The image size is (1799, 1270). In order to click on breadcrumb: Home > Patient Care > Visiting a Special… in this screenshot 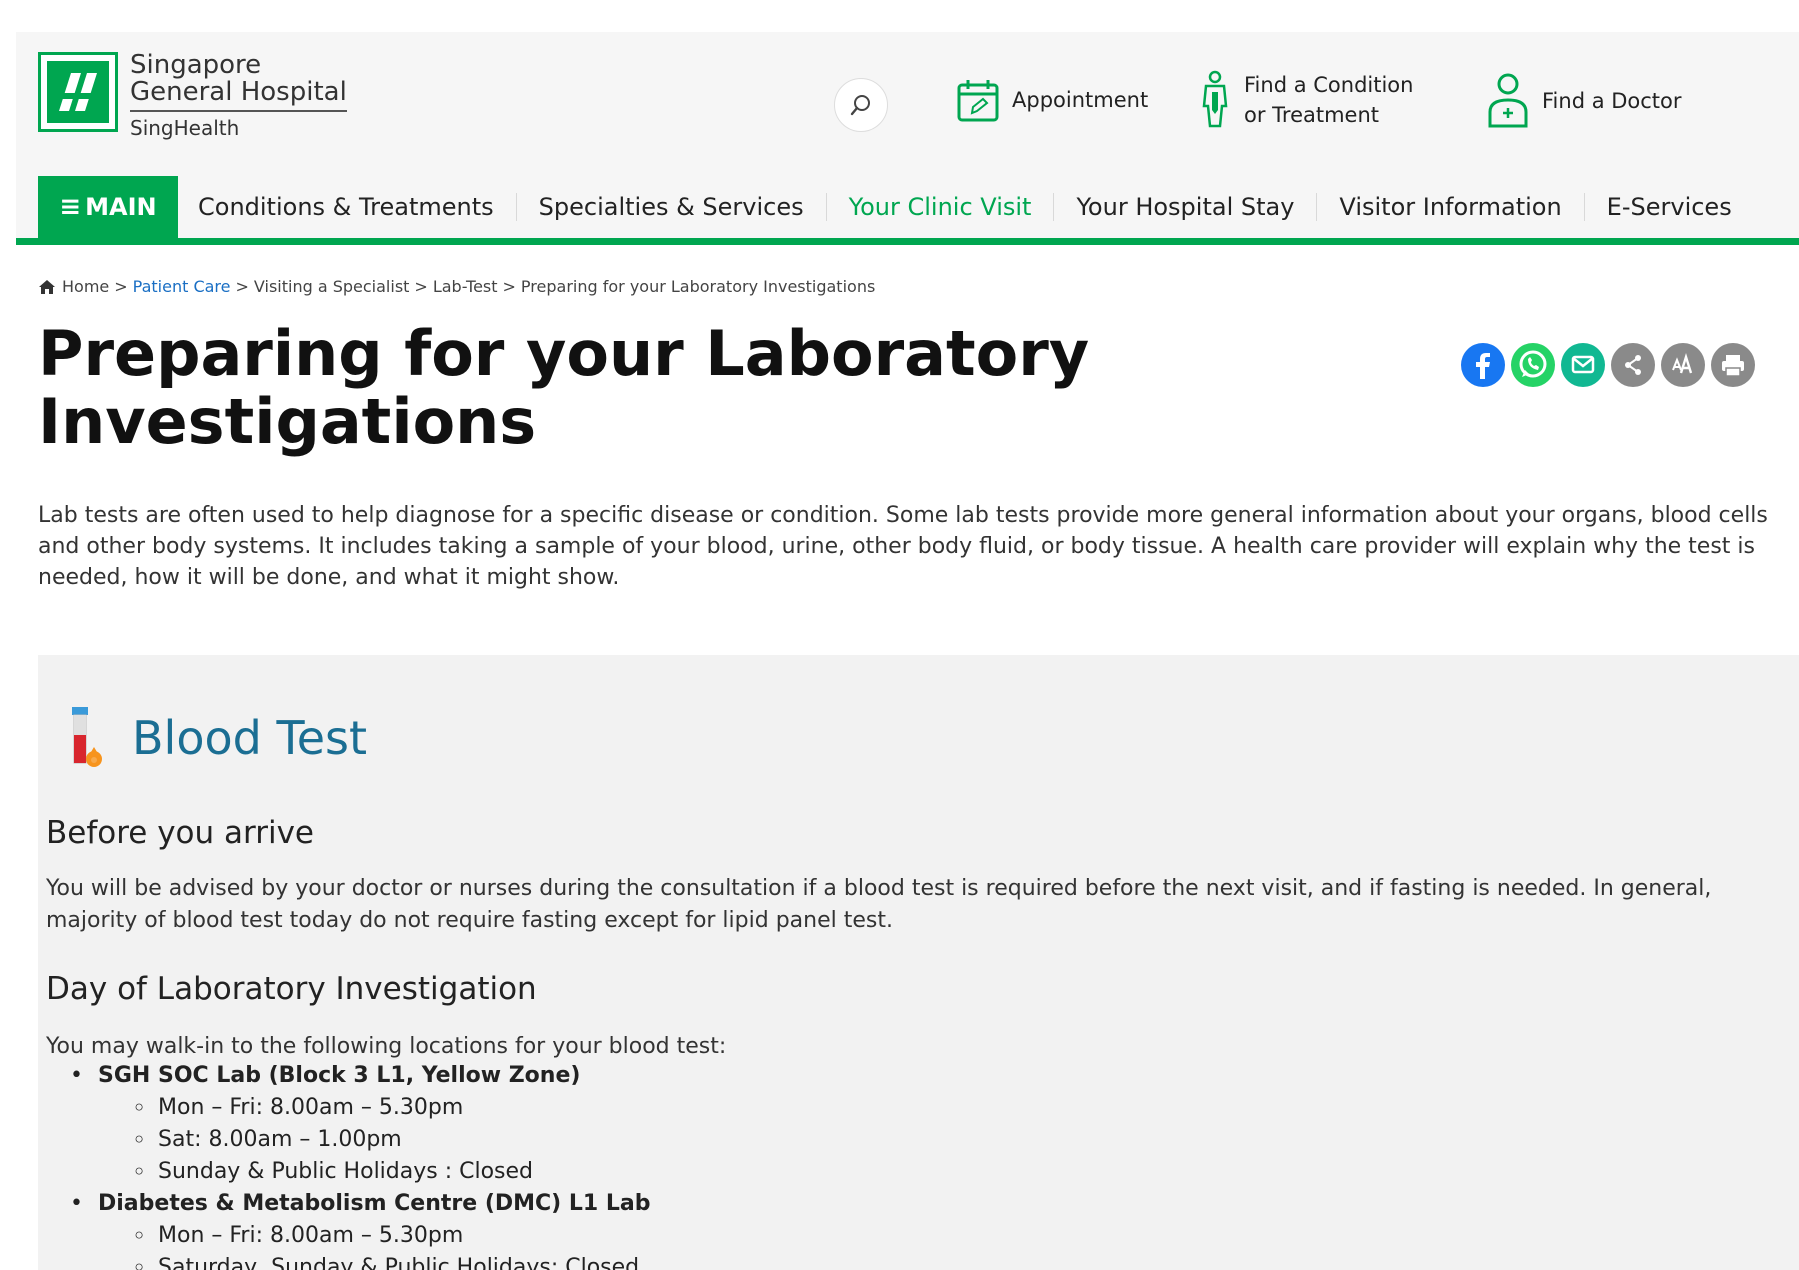, I will do `click(456, 286)`.